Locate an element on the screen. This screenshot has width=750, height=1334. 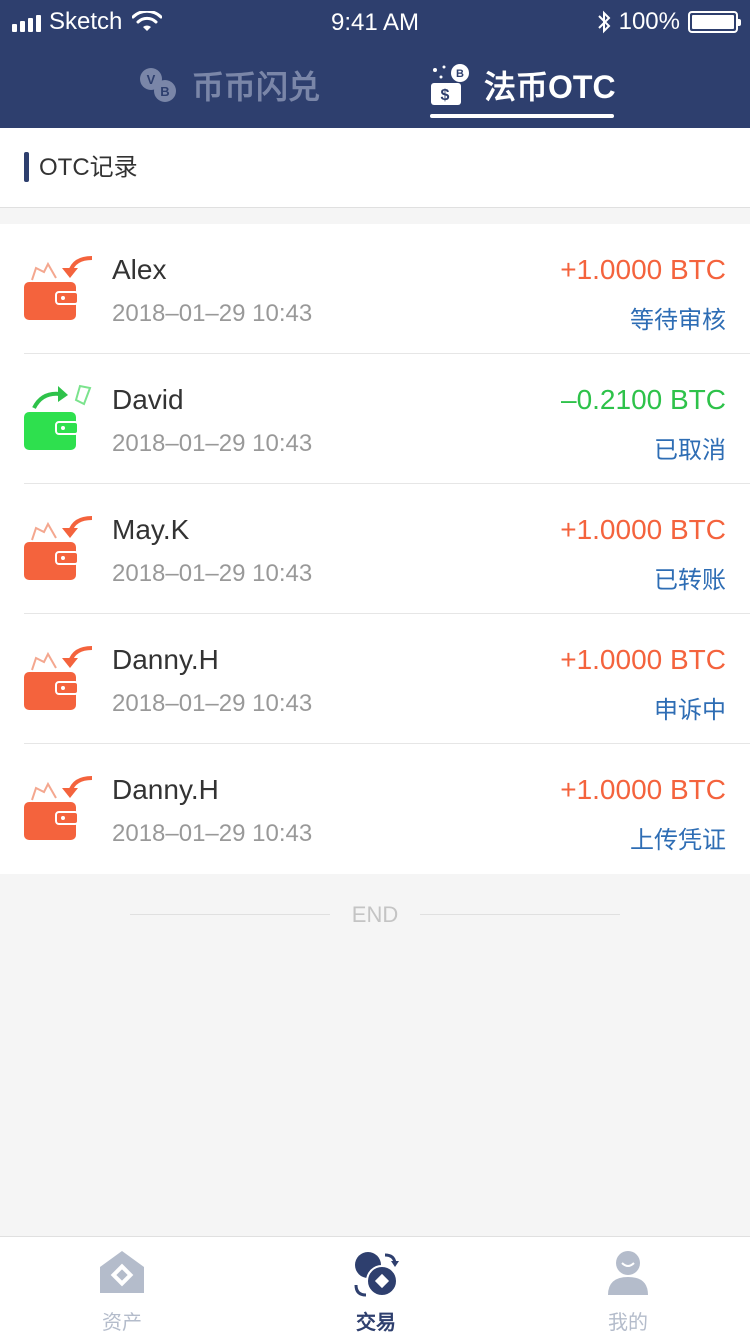
section-header: OTC记录 is located at coordinates (375, 168).